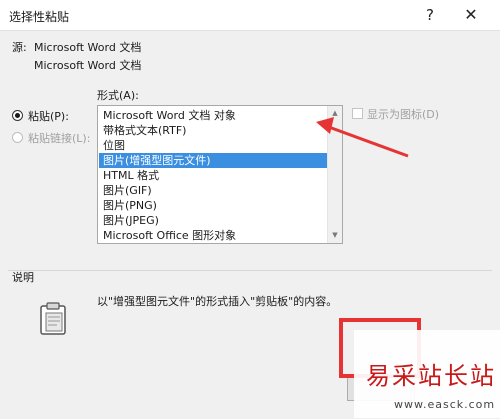  What do you see at coordinates (17, 137) in the screenshot?
I see `paste-link-radio` at bounding box center [17, 137].